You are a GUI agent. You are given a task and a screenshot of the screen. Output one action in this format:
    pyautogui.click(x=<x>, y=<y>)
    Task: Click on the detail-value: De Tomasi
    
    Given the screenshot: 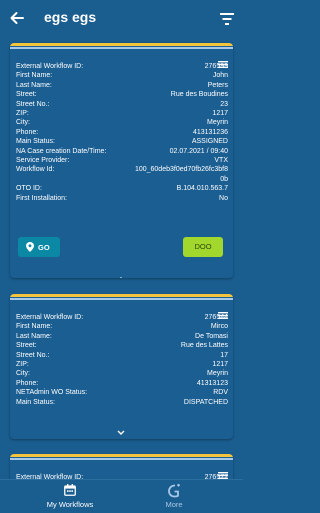 What is the action you would take?
    pyautogui.click(x=211, y=336)
    